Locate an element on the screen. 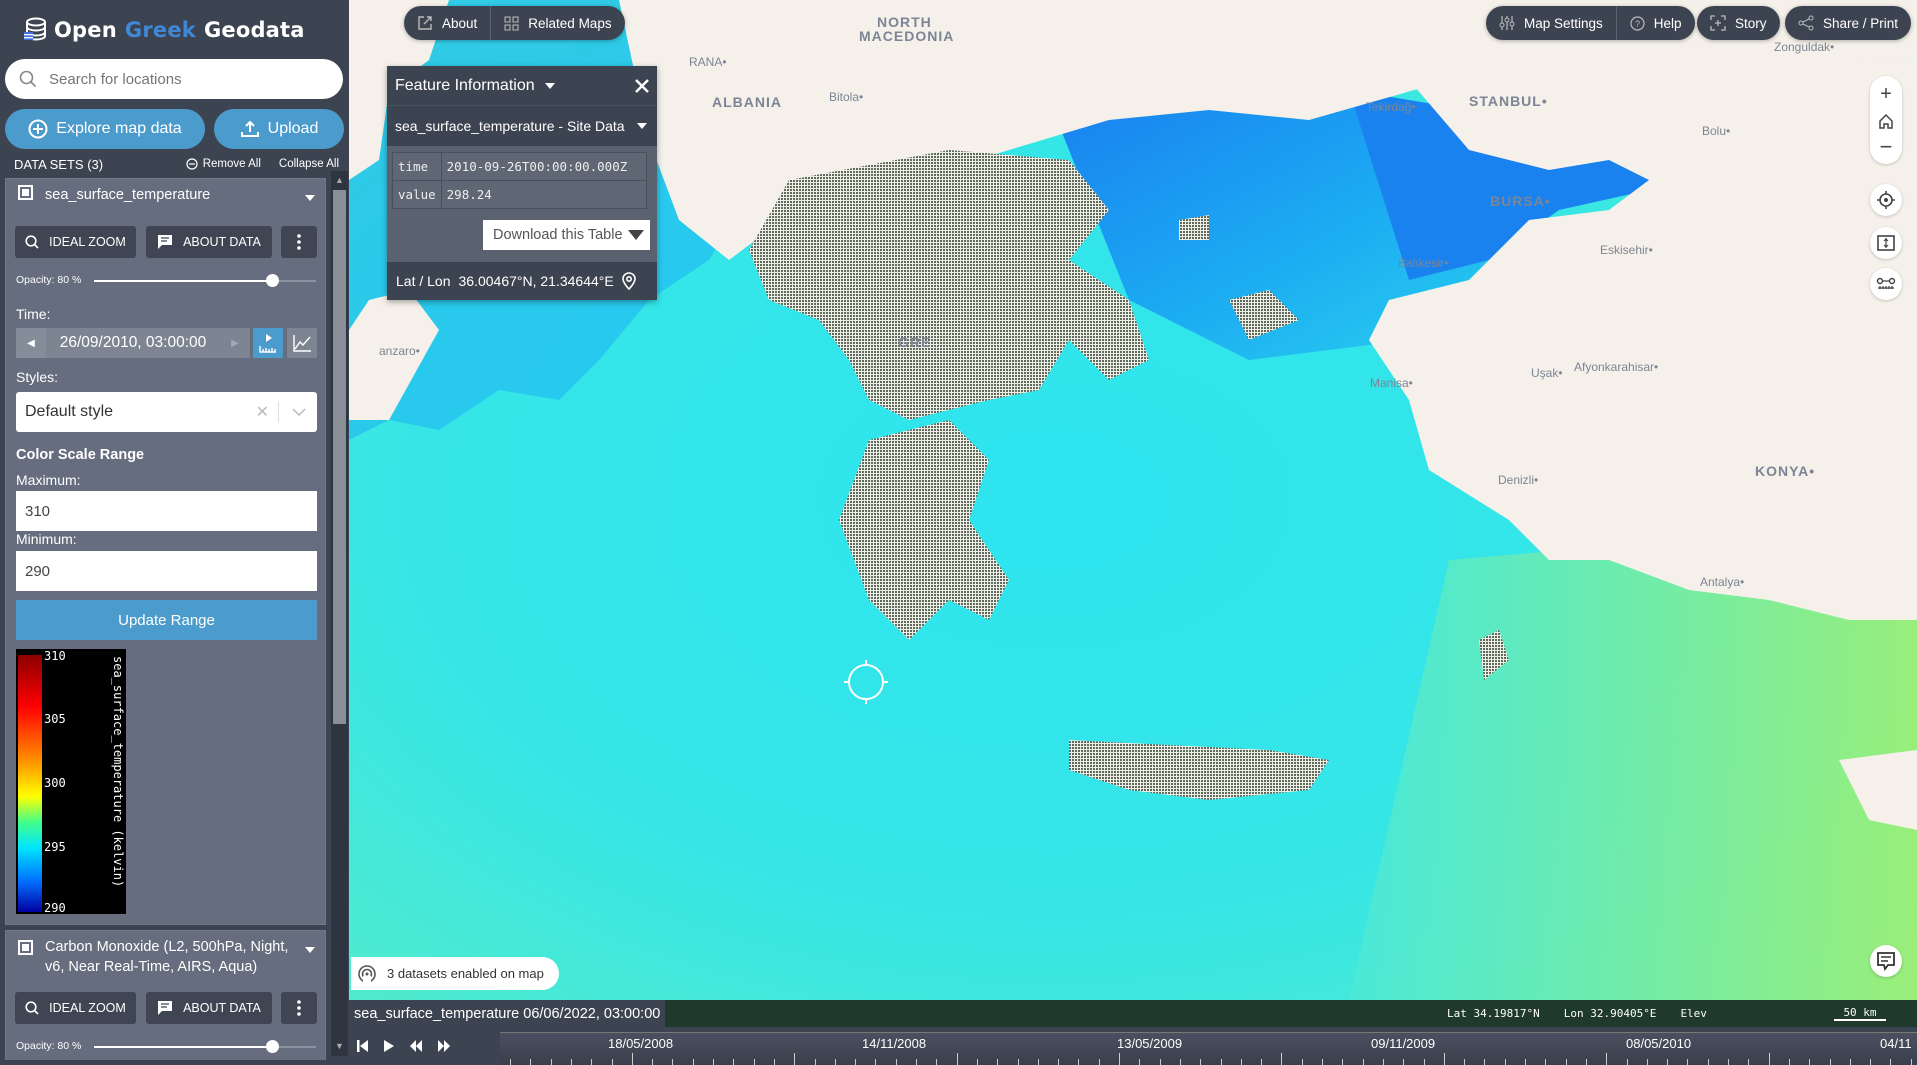 Image resolution: width=1917 pixels, height=1065 pixels. previous-time-button: ◀ is located at coordinates (31, 343).